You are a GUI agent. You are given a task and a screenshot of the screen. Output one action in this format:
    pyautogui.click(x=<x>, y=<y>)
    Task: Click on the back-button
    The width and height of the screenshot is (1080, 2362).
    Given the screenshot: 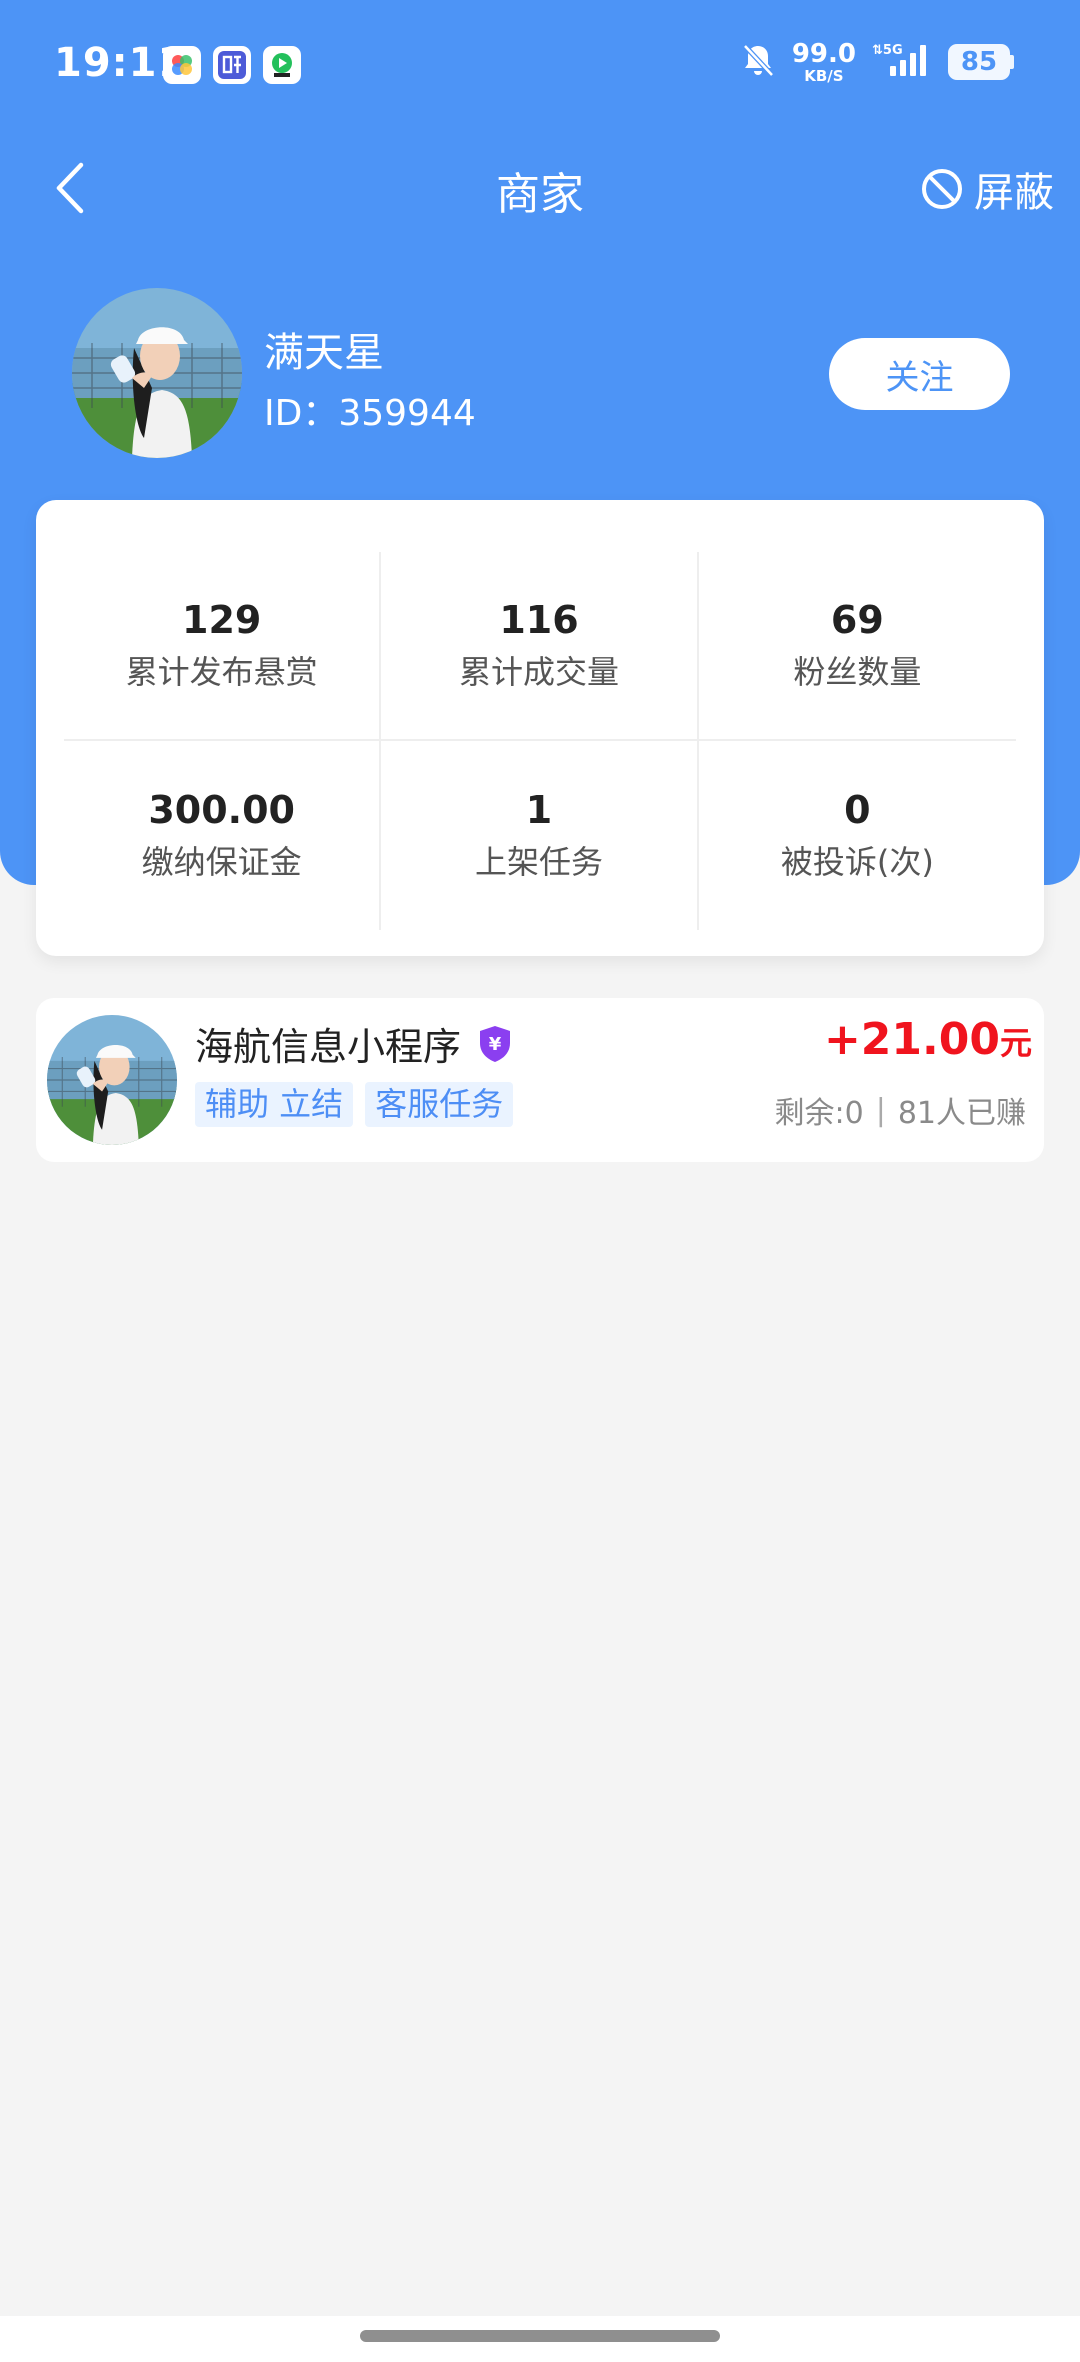 What is the action you would take?
    pyautogui.click(x=70, y=188)
    